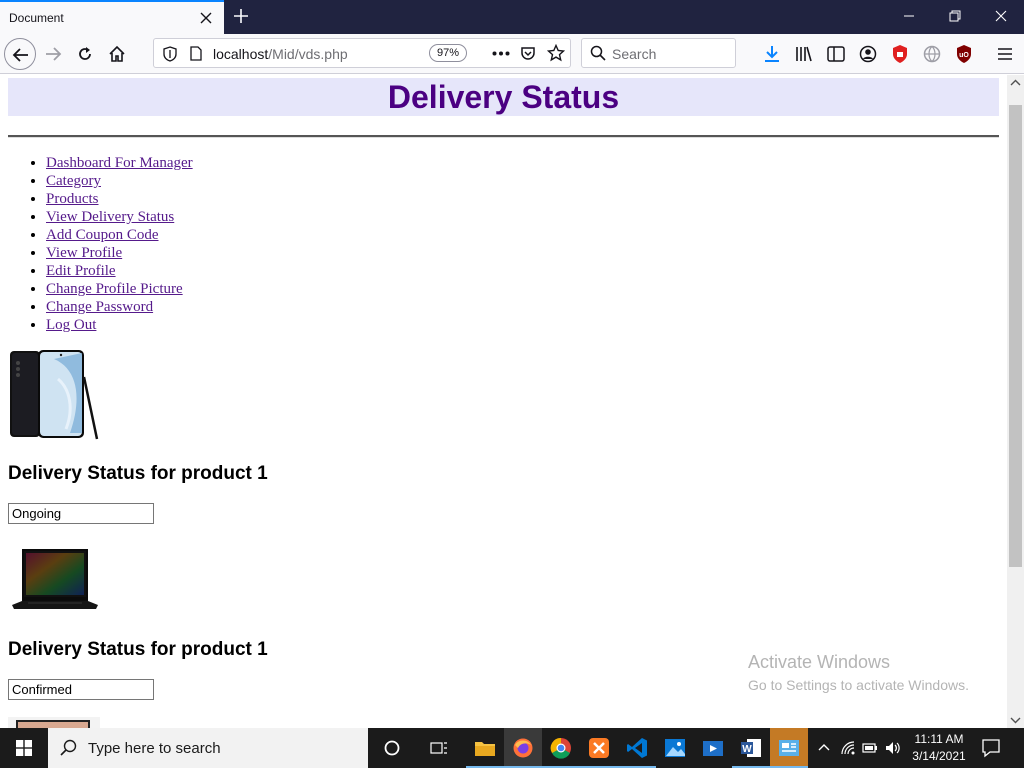  Describe the element at coordinates (1001, 16) in the screenshot. I see `close-window-icon` at that location.